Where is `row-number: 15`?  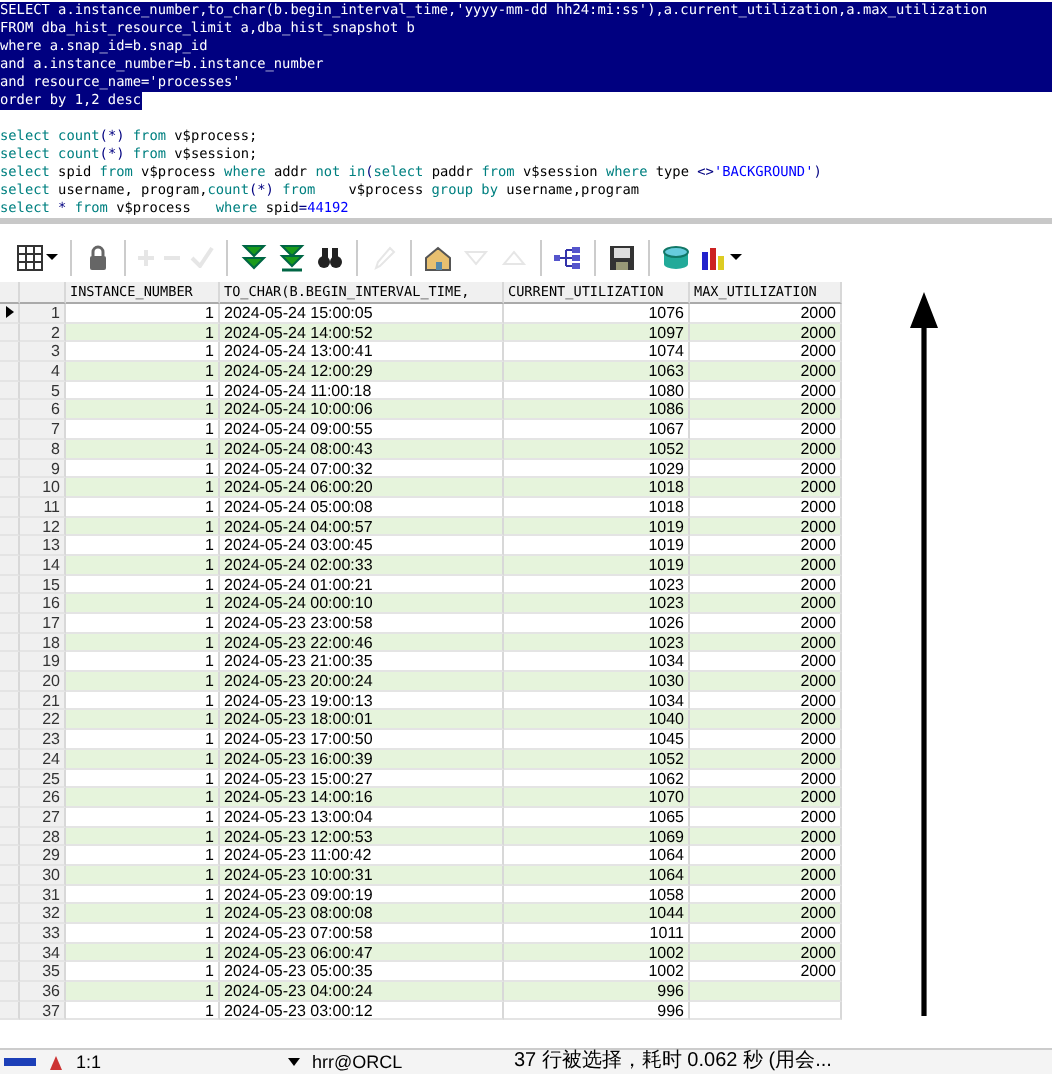 row-number: 15 is located at coordinates (43, 585).